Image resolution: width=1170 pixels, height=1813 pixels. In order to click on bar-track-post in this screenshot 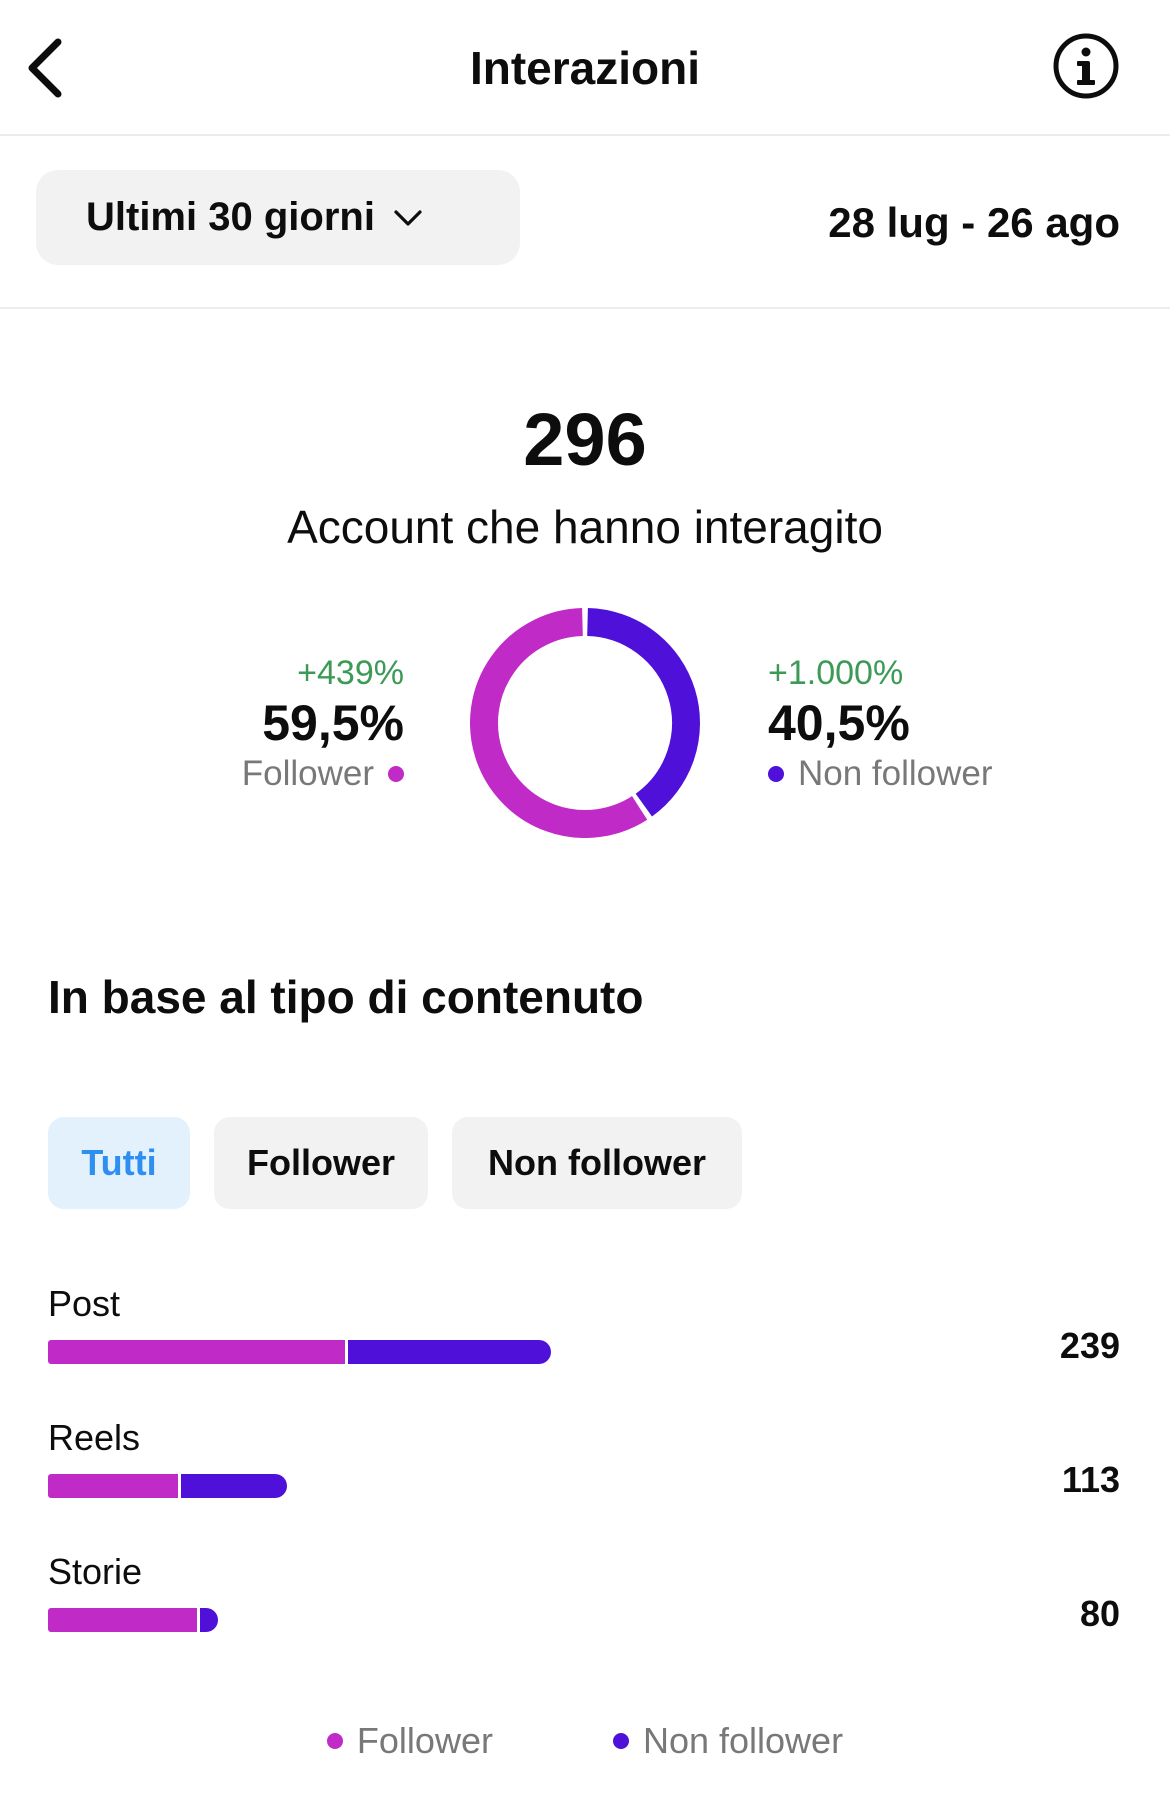, I will do `click(299, 1352)`.